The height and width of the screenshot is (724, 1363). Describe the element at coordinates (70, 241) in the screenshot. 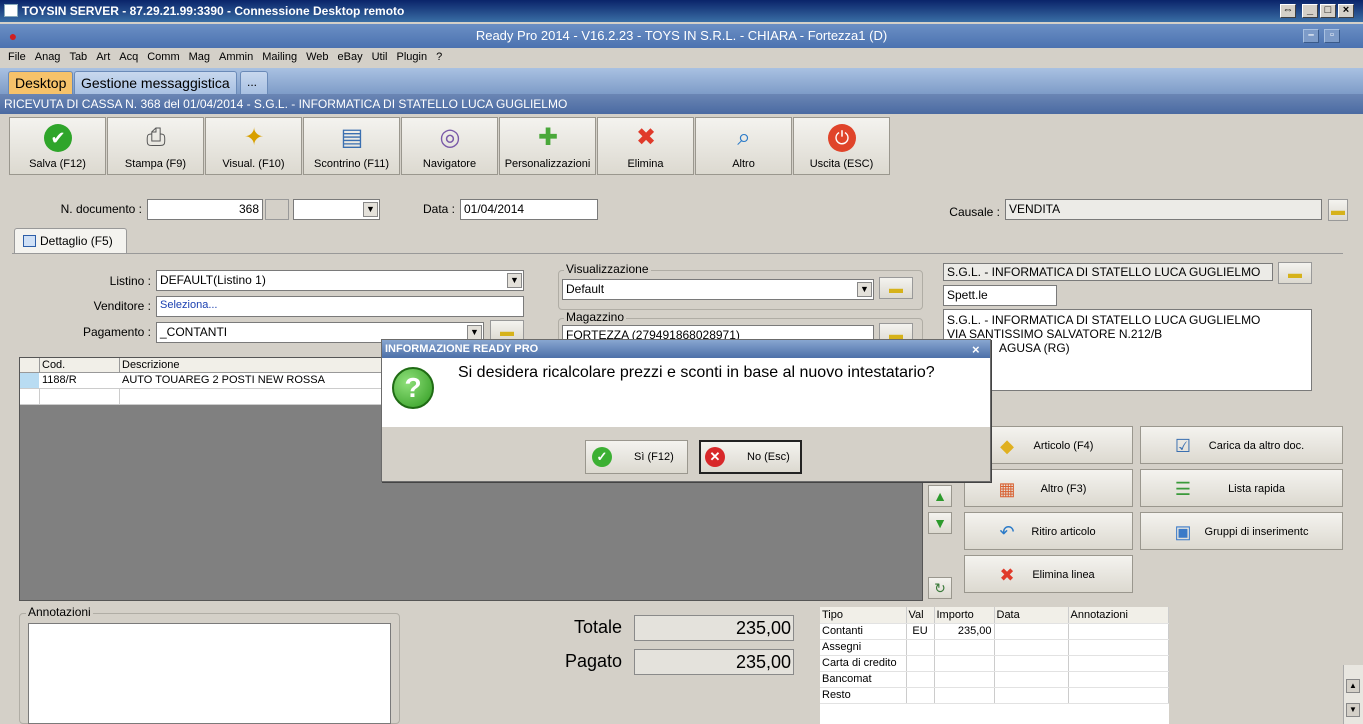

I see `tab-dettaglio: Dettaglio (F5)` at that location.